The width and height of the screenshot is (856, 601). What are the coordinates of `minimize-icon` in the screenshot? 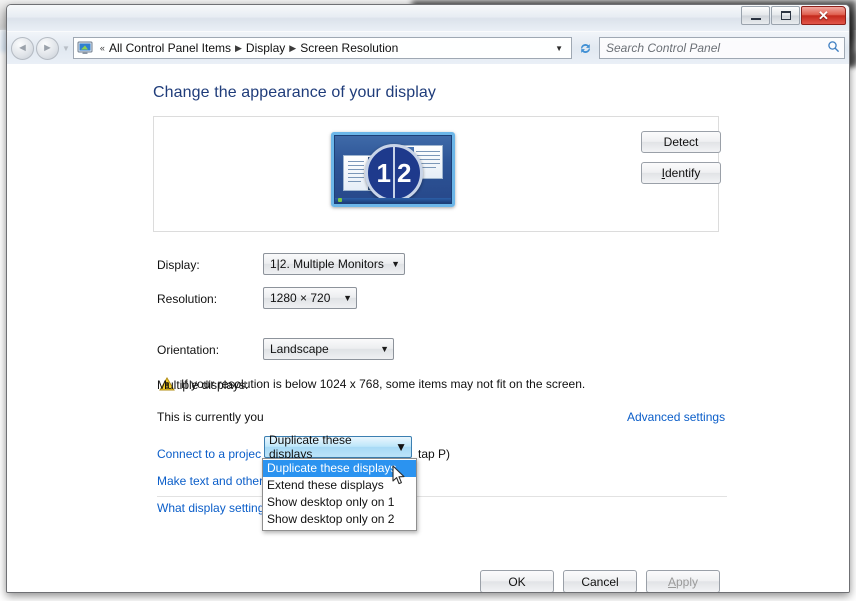 It's located at (755, 18).